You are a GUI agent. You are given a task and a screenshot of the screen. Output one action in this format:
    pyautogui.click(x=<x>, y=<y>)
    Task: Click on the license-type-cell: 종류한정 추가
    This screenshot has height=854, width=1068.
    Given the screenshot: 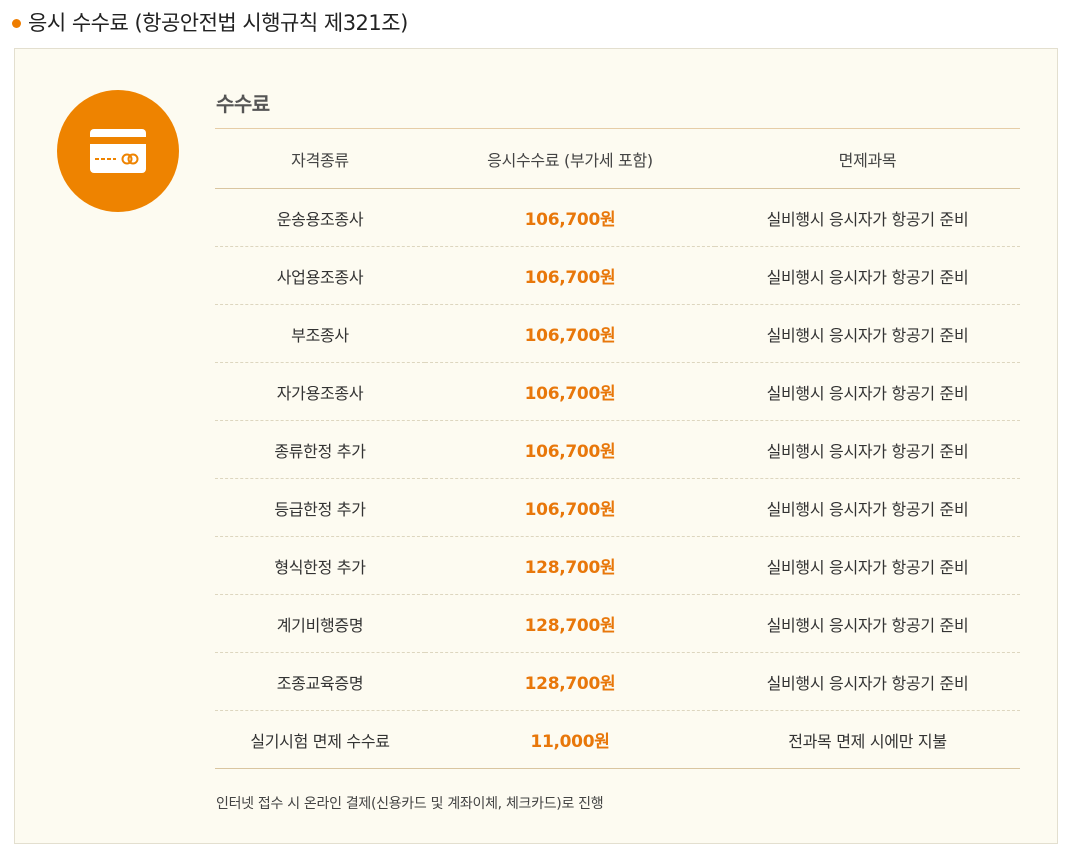 What is the action you would take?
    pyautogui.click(x=320, y=449)
    